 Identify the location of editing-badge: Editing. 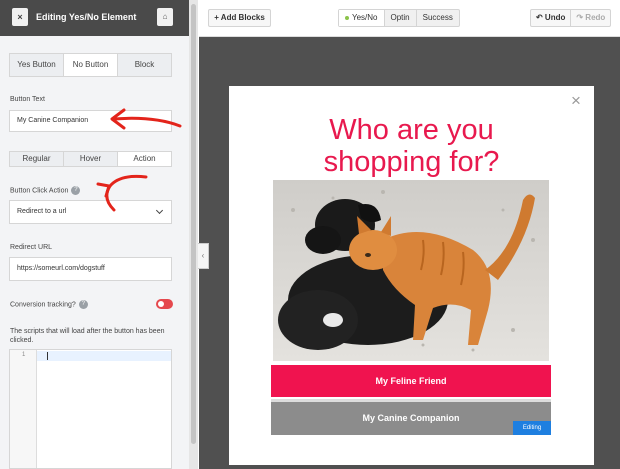
(532, 428).